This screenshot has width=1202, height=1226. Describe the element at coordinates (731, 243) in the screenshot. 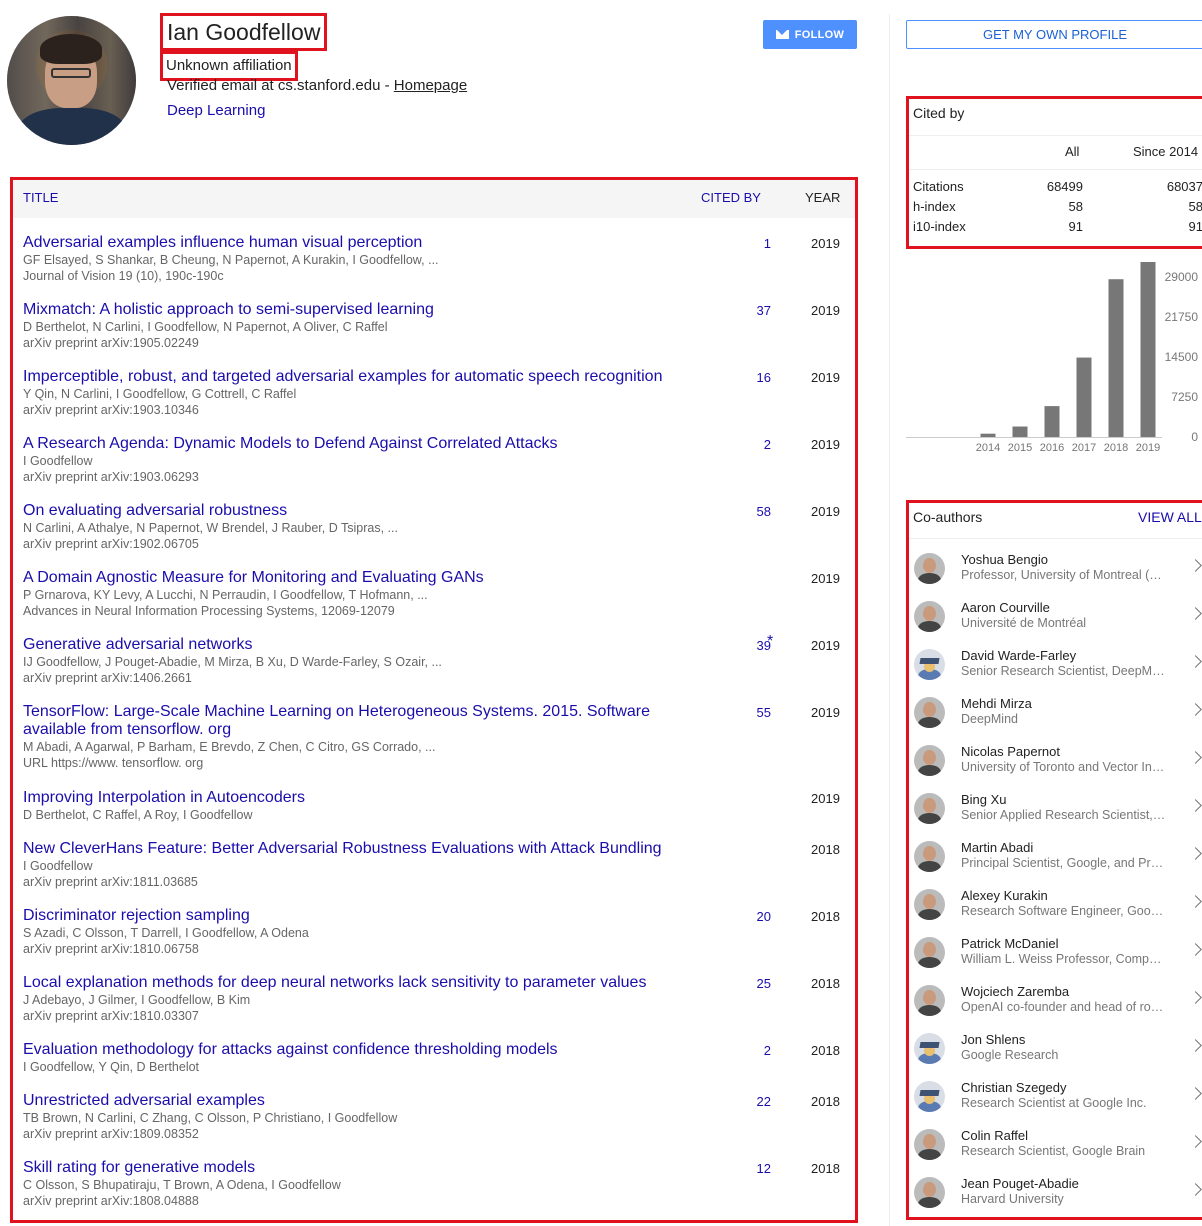

I see `cited-by-count-link: 1` at that location.